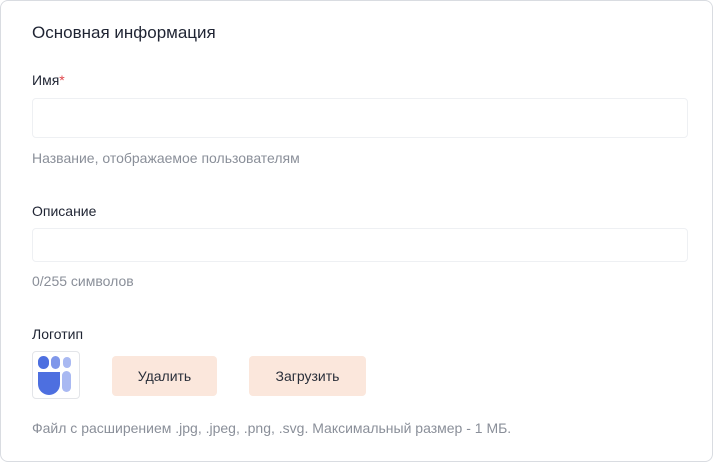 The height and width of the screenshot is (462, 713). Describe the element at coordinates (83, 281) in the screenshot. I see `description-counter: 0/255 символов` at that location.